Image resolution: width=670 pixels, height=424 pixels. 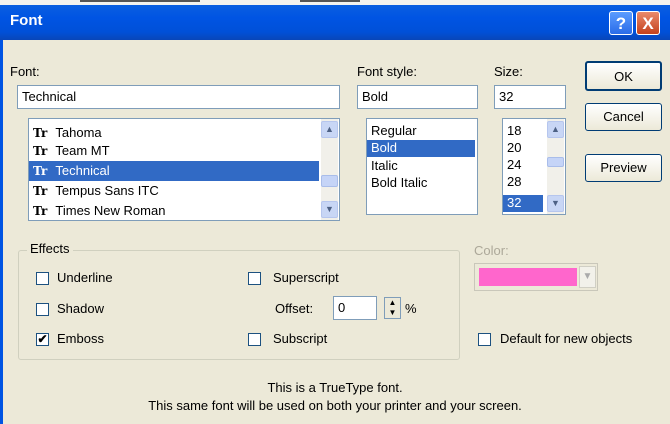 What do you see at coordinates (411, 308) in the screenshot?
I see `offset-unit: %` at bounding box center [411, 308].